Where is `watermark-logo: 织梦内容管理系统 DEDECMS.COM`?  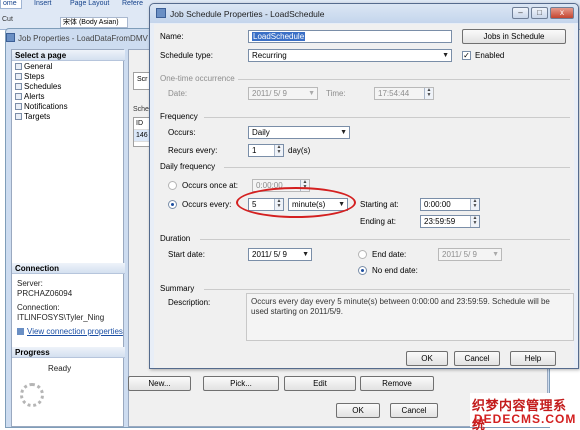
watermark-logo: 织梦内容管理系统 DEDECMS.COM is located at coordinates (524, 411).